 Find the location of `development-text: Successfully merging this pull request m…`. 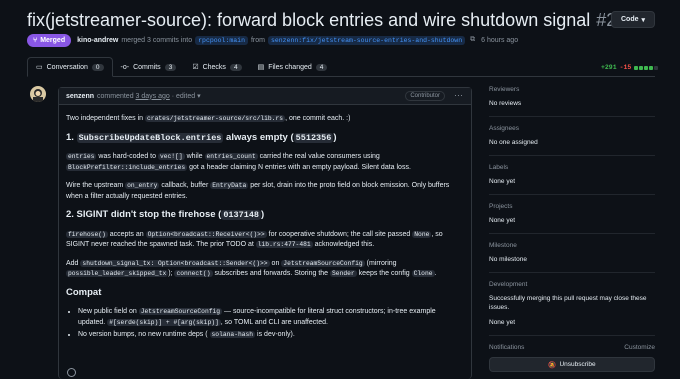

development-text: Successfully merging this pull request m… is located at coordinates (568, 303).